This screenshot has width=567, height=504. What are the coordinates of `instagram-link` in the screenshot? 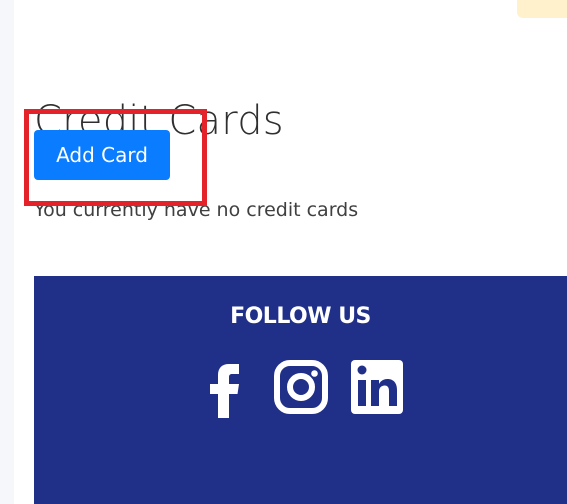 It's located at (301, 387).